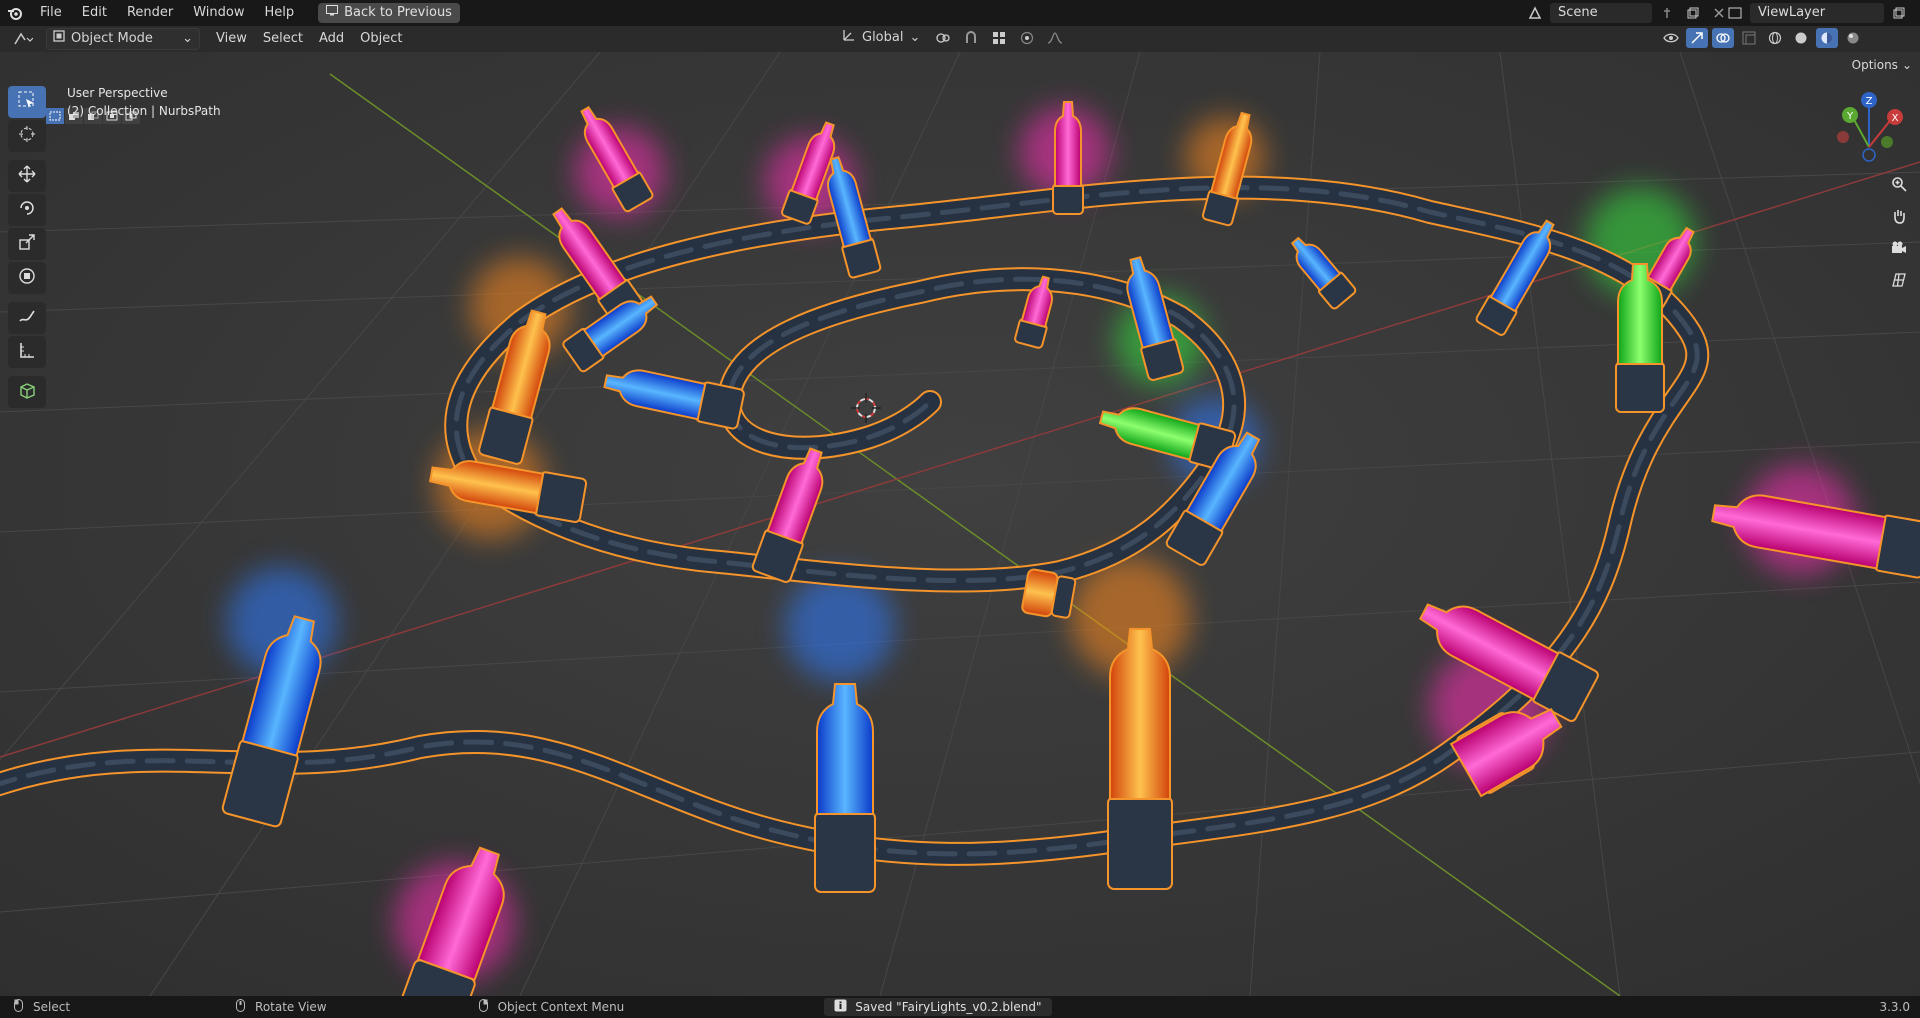 The width and height of the screenshot is (1920, 1018). I want to click on orientation-icon, so click(849, 38).